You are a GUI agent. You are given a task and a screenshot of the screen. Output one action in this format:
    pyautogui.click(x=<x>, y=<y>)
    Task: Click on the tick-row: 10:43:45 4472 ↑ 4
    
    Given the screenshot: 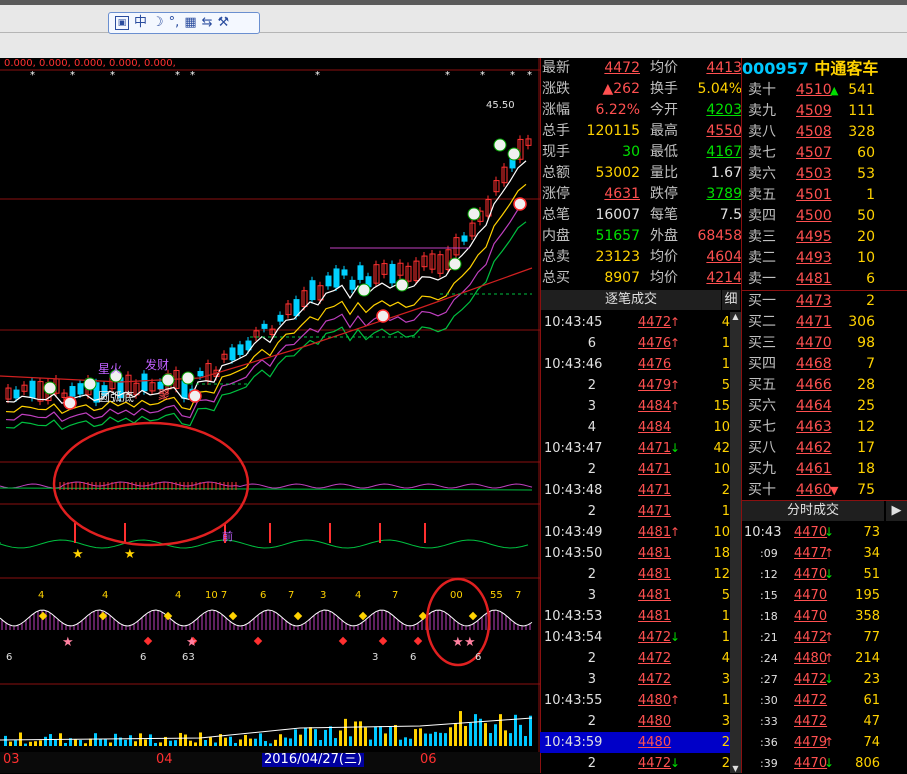 What is the action you would take?
    pyautogui.click(x=635, y=322)
    